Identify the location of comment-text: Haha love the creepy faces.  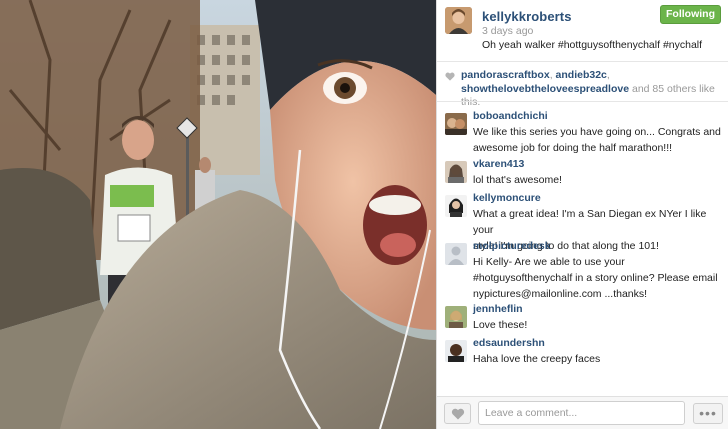
(598, 359).